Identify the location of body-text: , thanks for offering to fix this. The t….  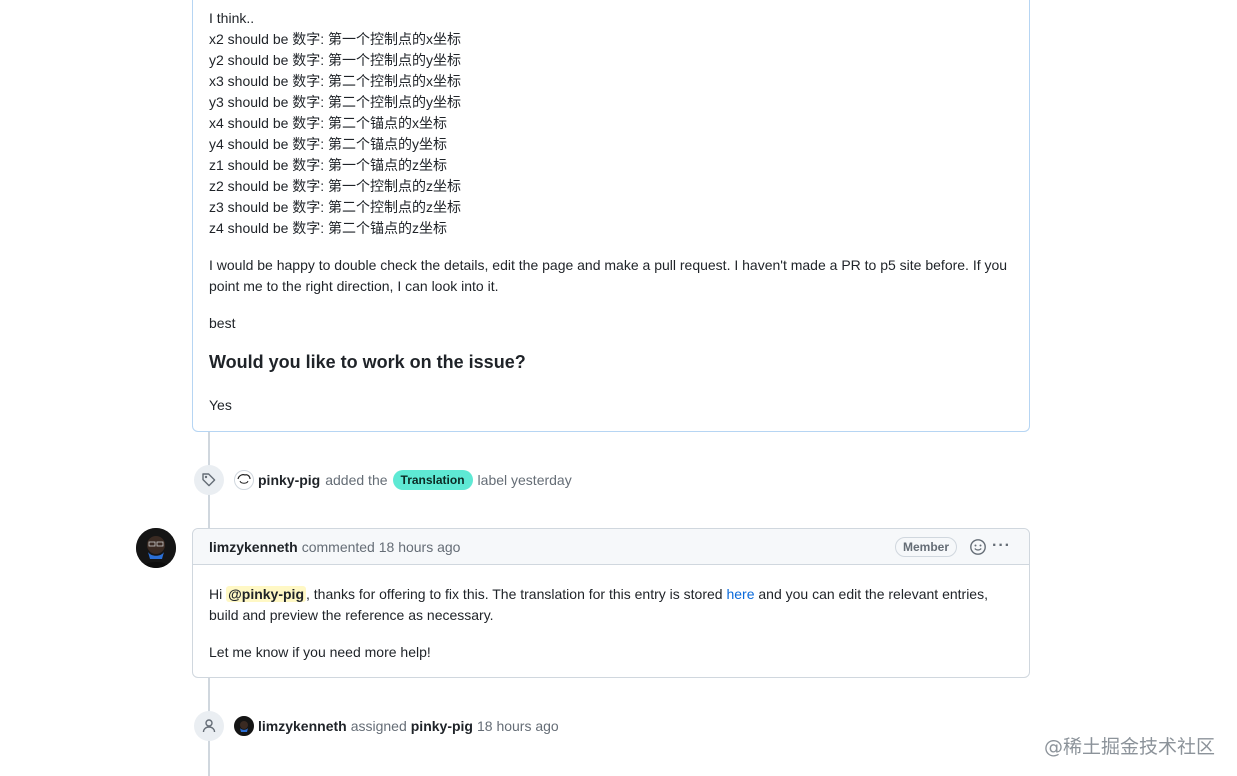
(516, 594).